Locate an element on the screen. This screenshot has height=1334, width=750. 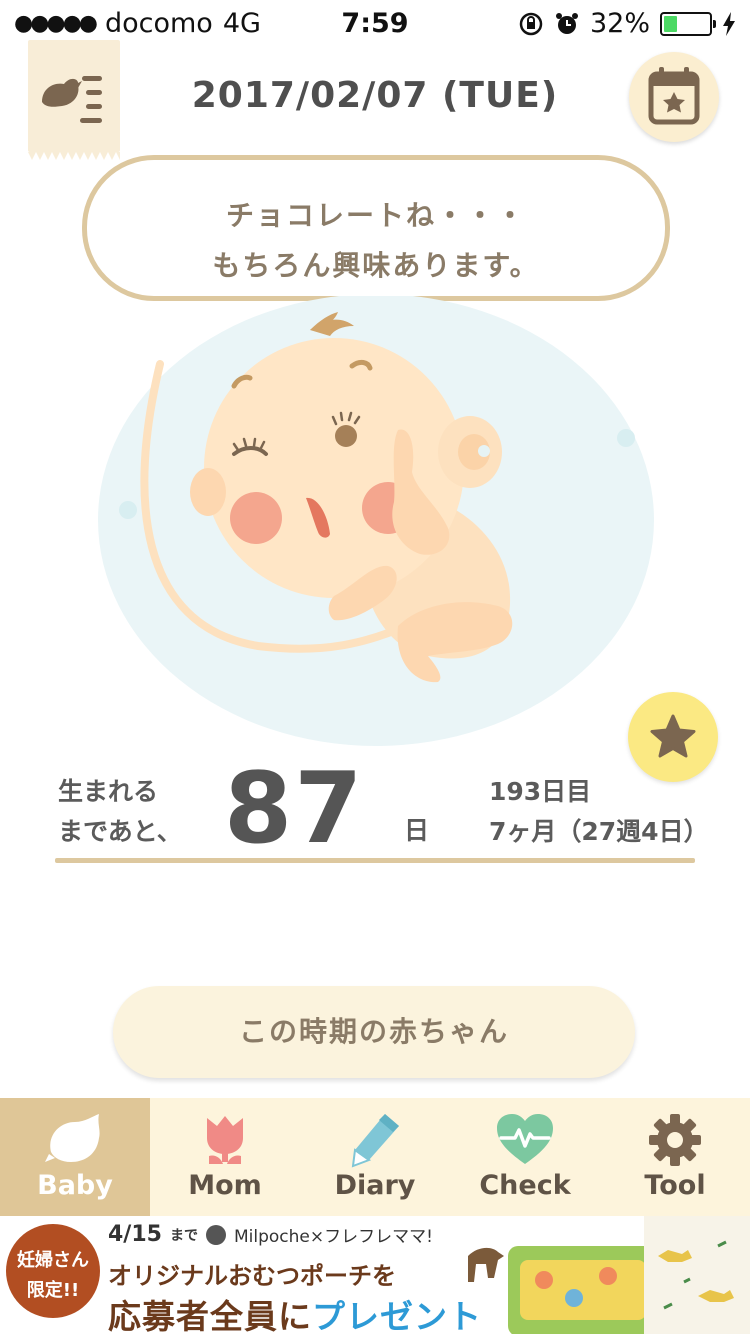
this-period-baby-button: この時期の赤ちゃん is located at coordinates (374, 1032).